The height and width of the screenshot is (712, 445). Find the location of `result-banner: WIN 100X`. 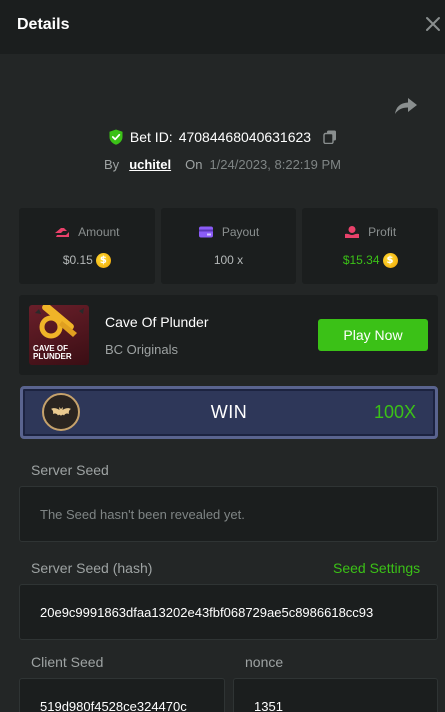

result-banner: WIN 100X is located at coordinates (229, 412).